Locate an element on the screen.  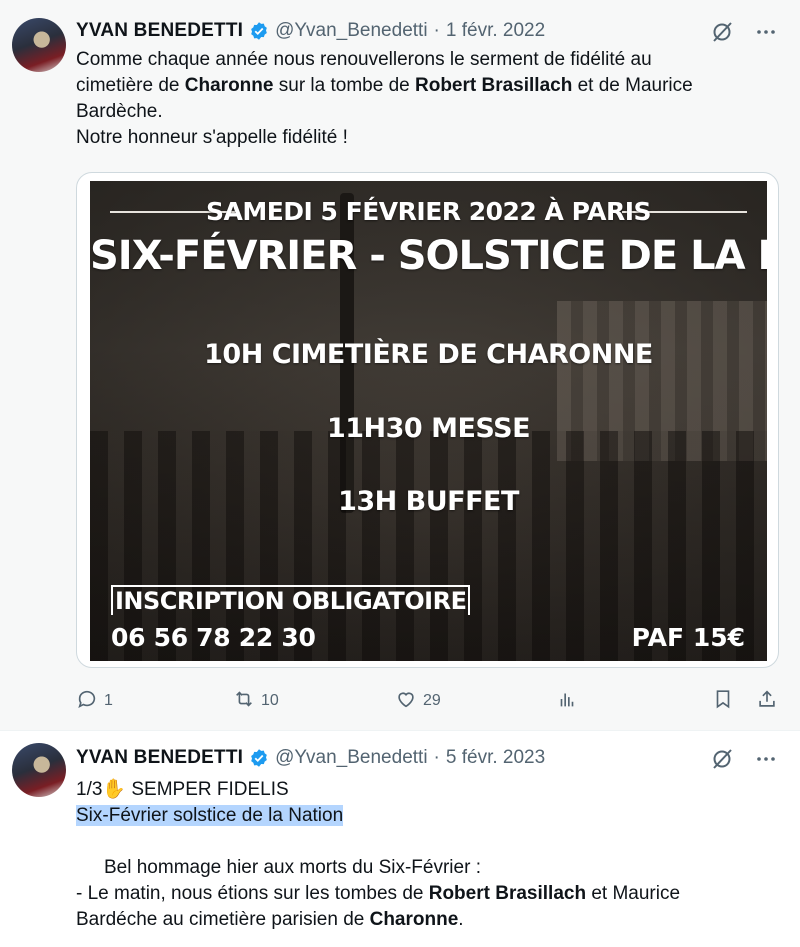
bookmark-button is located at coordinates (723, 701).